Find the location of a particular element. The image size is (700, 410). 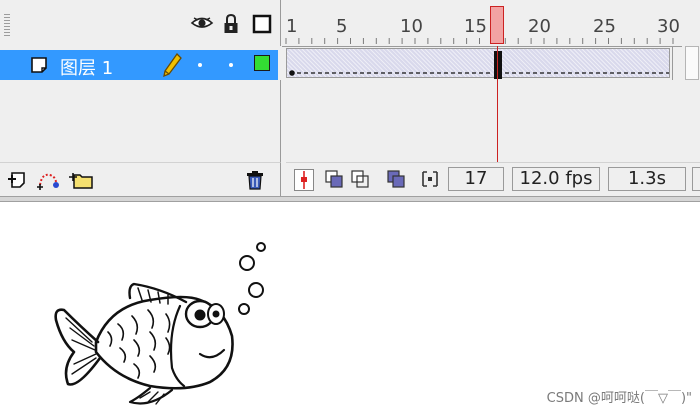

ruler-label: 5 is located at coordinates (342, 26).